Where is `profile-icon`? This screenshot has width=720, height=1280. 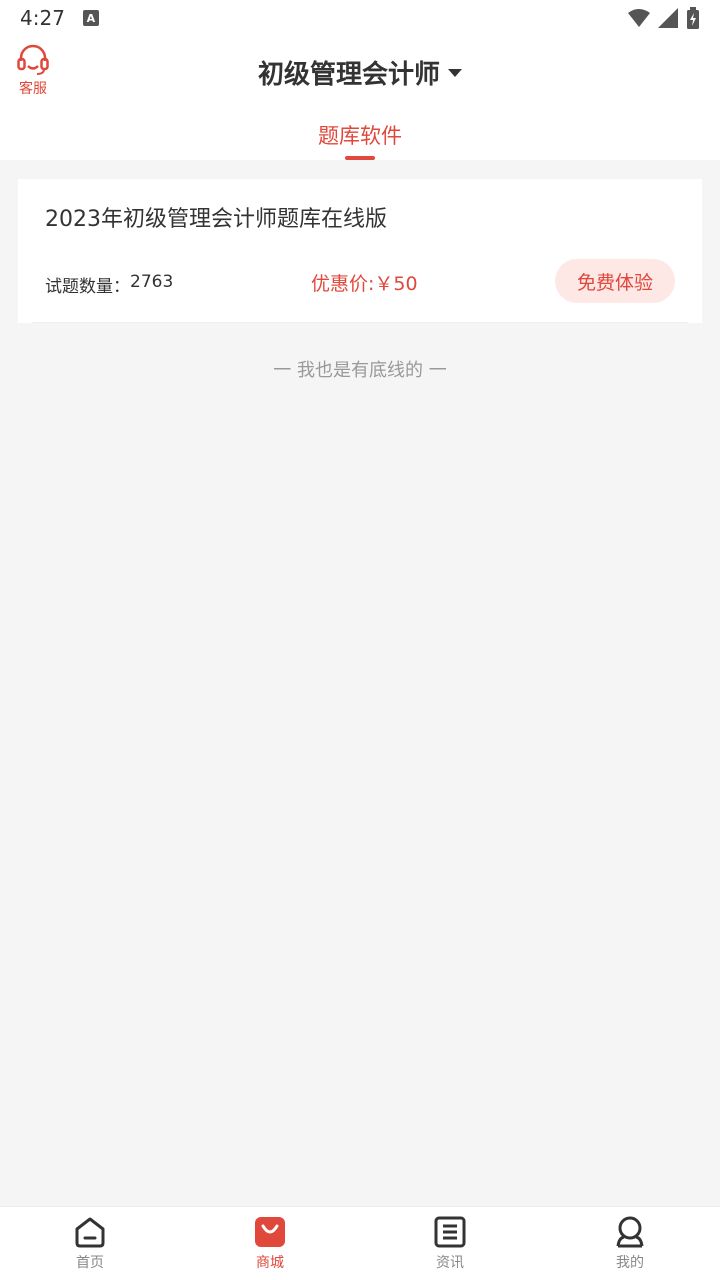 profile-icon is located at coordinates (630, 1232).